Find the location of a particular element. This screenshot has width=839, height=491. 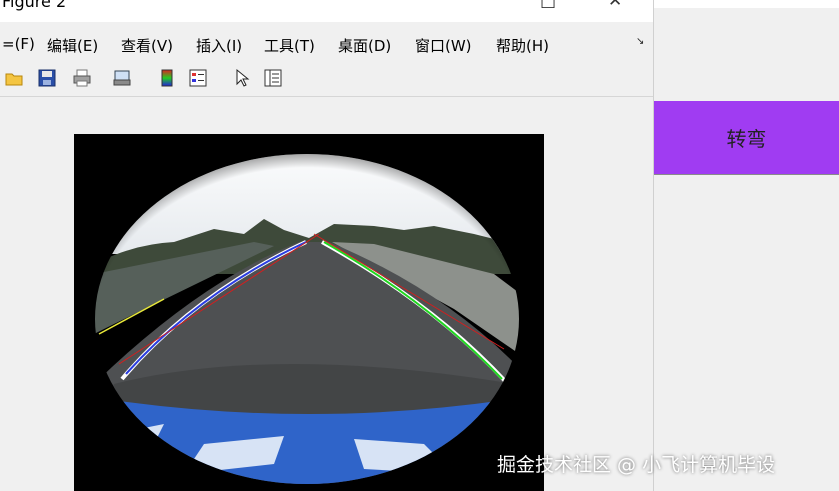

print-preview-icon is located at coordinates (122, 78).